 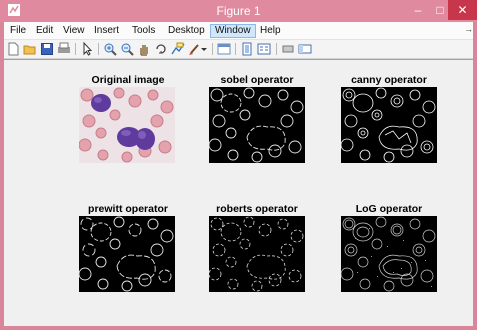 What do you see at coordinates (264, 49) in the screenshot?
I see `legend-icon` at bounding box center [264, 49].